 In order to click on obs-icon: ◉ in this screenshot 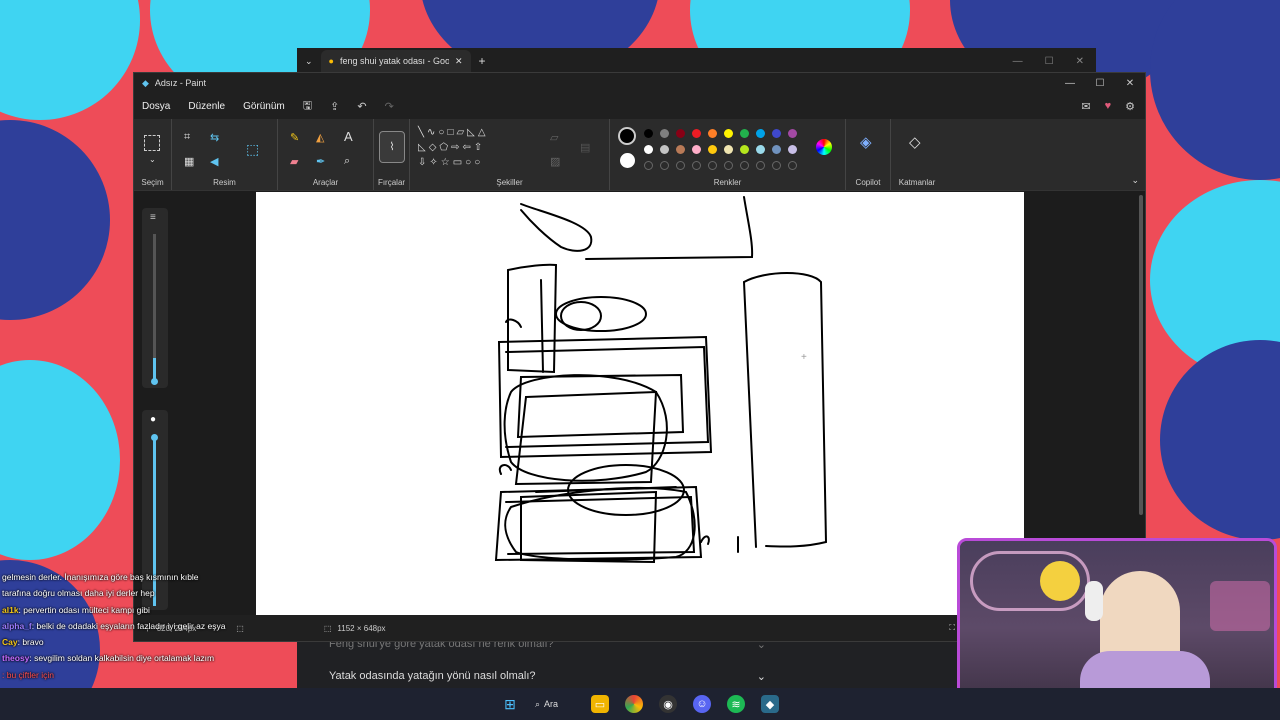, I will do `click(668, 704)`.